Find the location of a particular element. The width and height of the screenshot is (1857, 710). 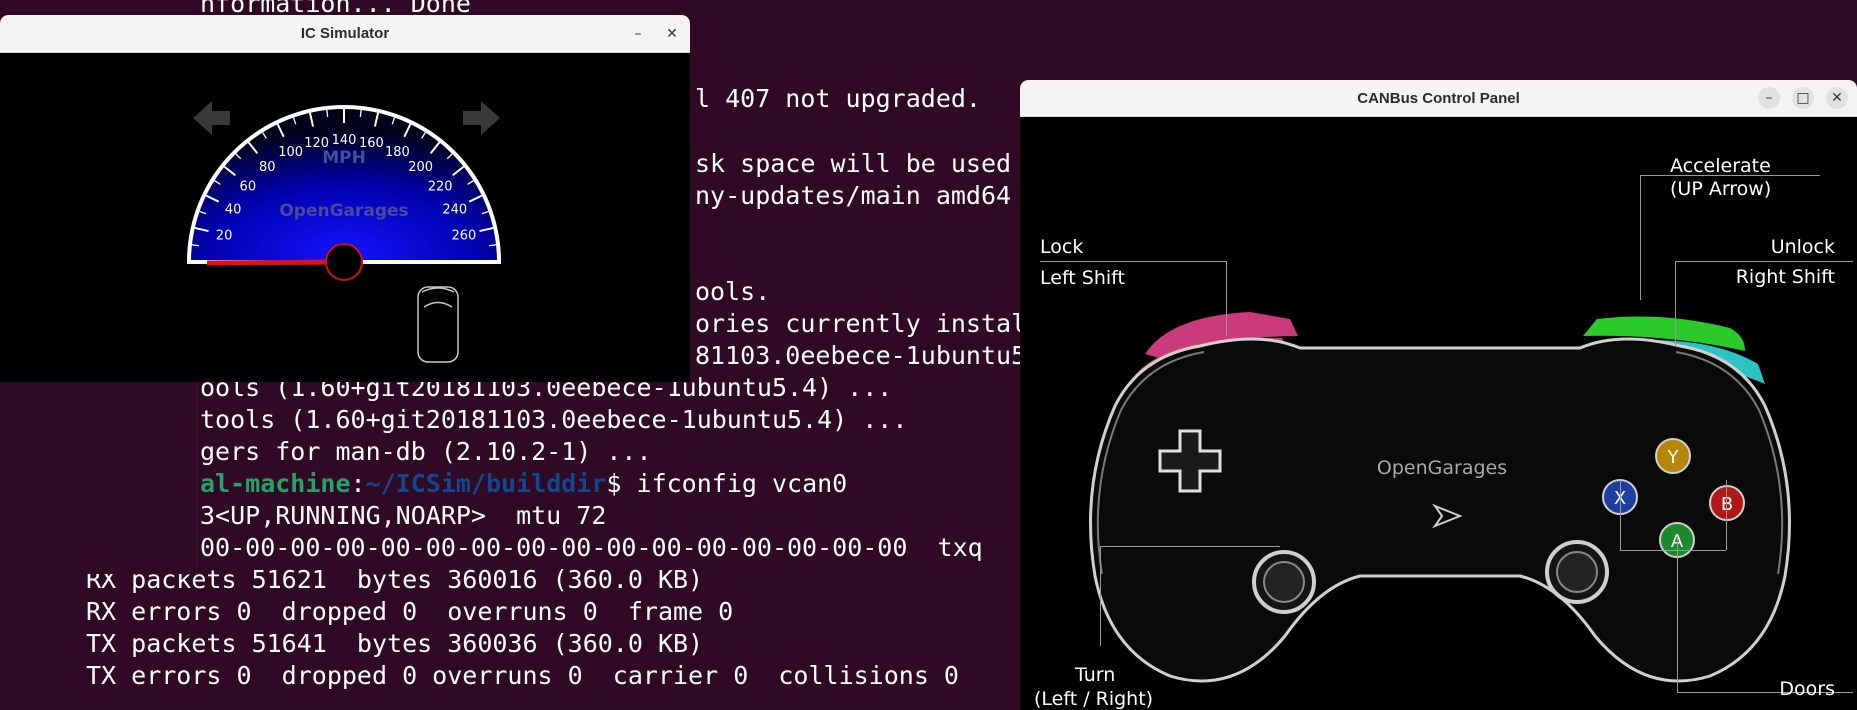

turn-leader-v is located at coordinates (1100, 596).